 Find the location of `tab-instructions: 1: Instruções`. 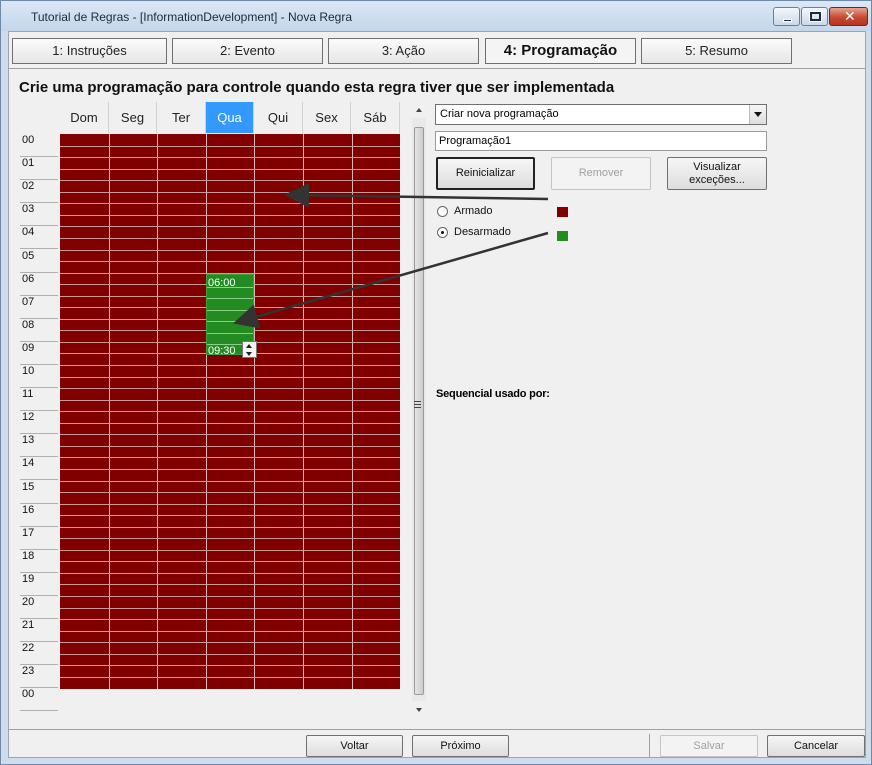

tab-instructions: 1: Instruções is located at coordinates (89, 51).